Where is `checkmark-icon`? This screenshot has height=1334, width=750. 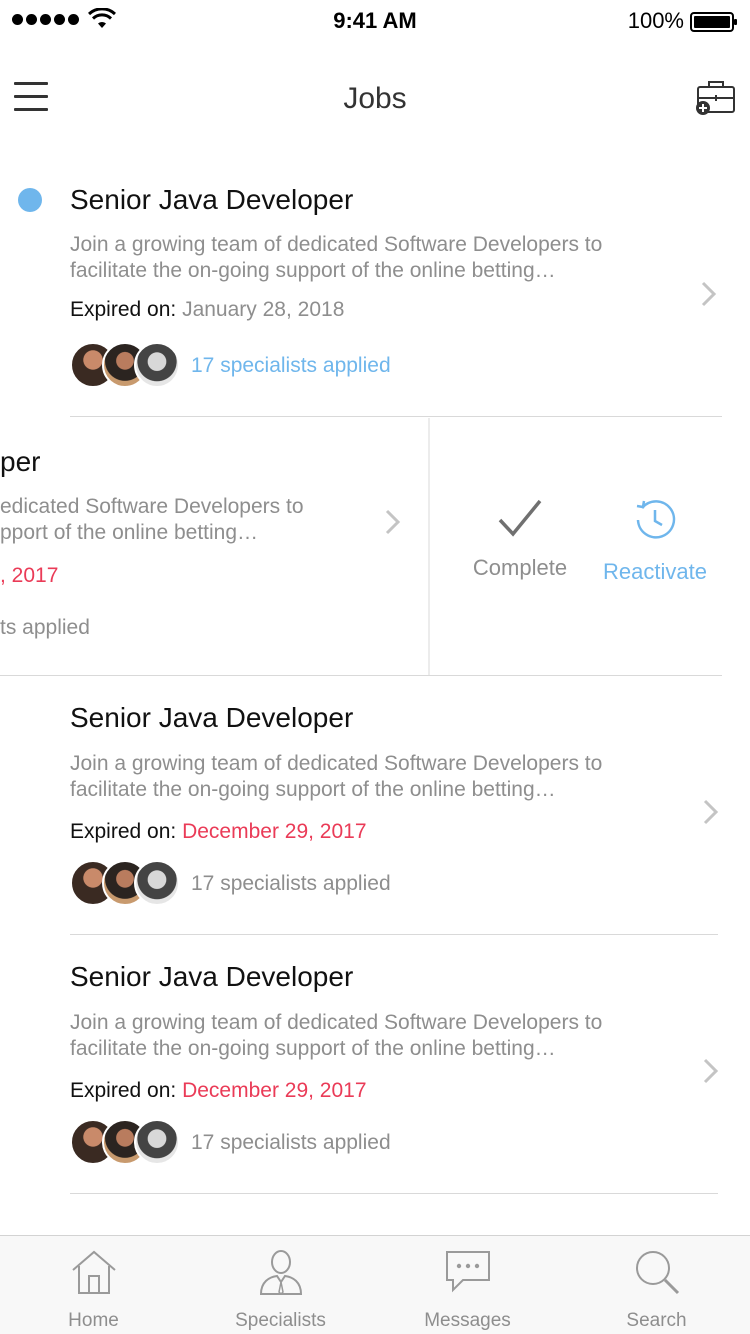 checkmark-icon is located at coordinates (520, 518).